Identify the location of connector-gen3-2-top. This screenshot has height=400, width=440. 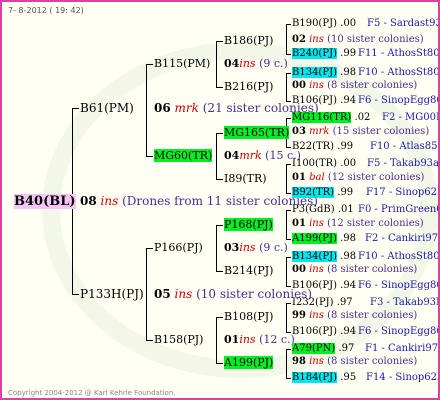
(288, 118).